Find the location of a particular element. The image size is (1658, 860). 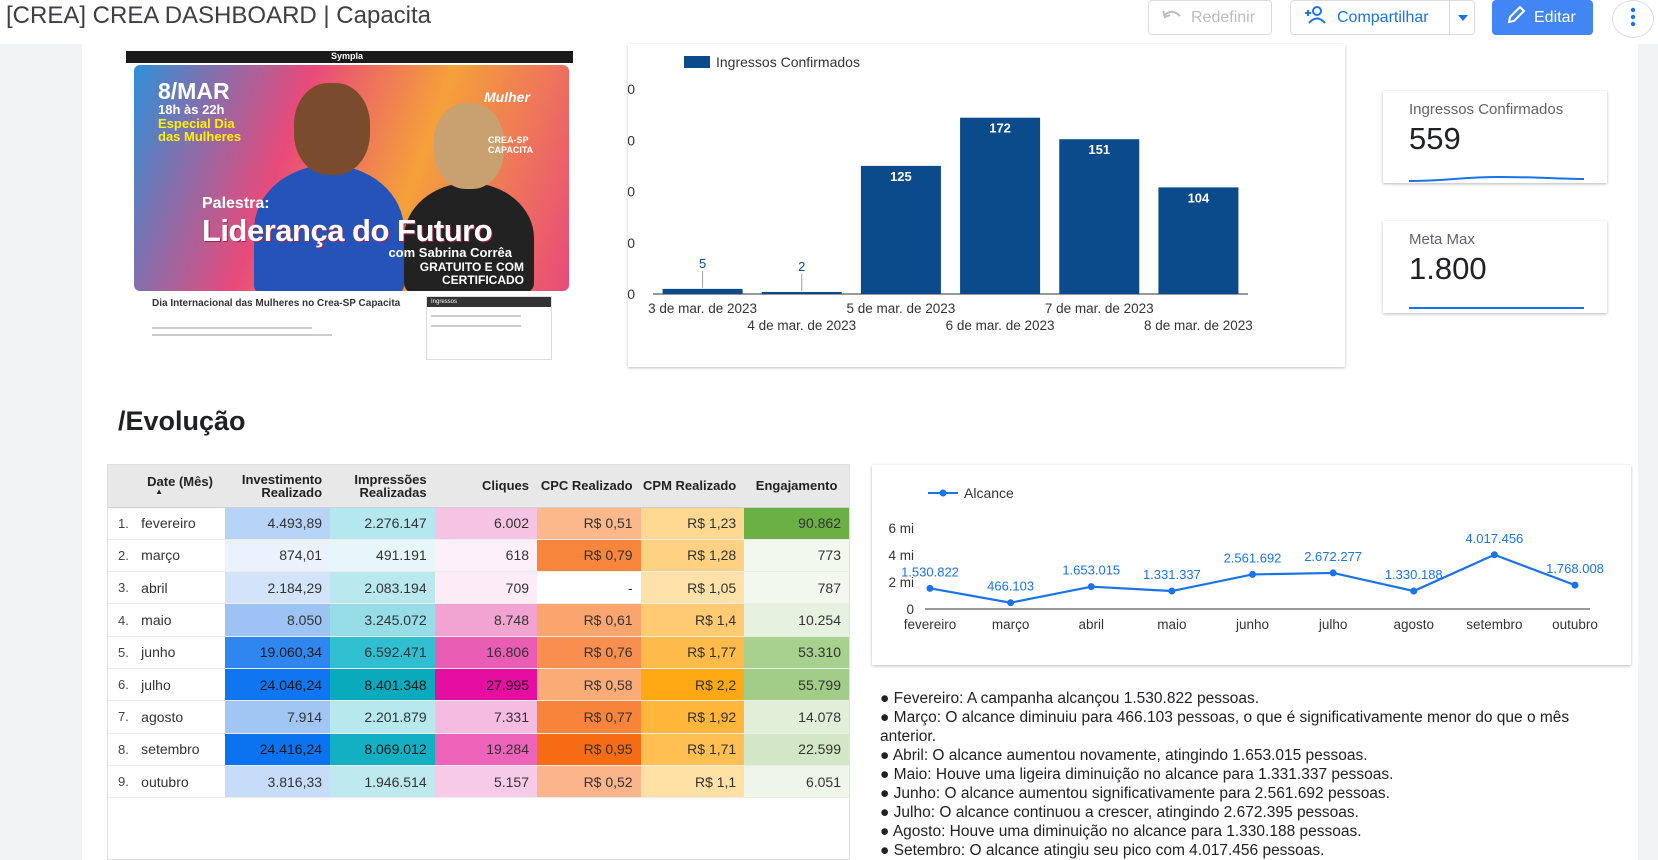

more-options-button is located at coordinates (1633, 19).